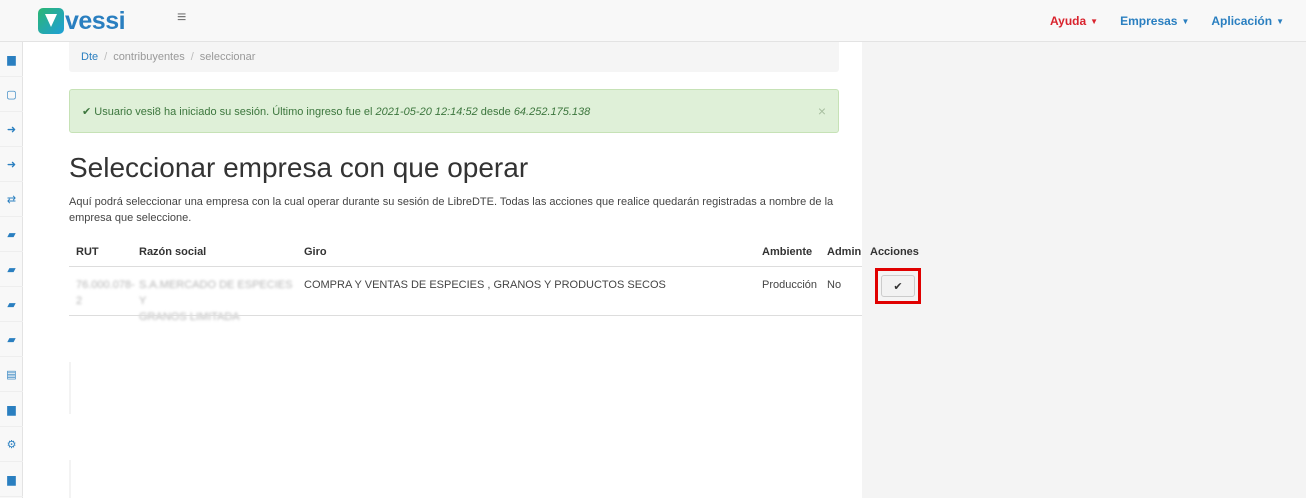 The image size is (1306, 498). I want to click on cell-rut: 76.000.078- 2, so click(105, 293).